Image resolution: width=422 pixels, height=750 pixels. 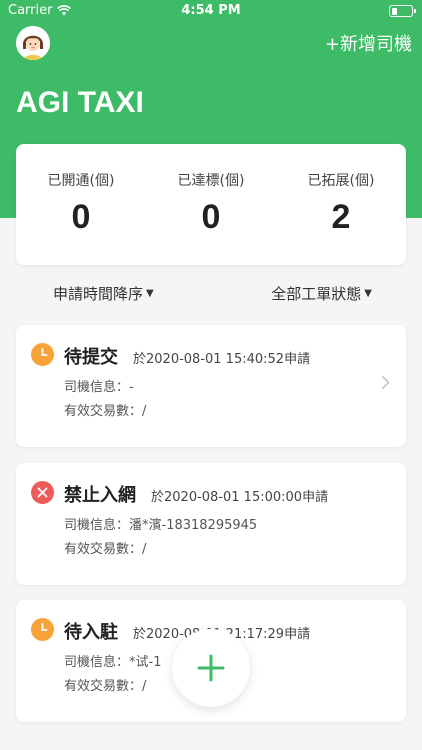 I want to click on status-filter-dropdown: 全部工單狀態 ▼, so click(x=321, y=293).